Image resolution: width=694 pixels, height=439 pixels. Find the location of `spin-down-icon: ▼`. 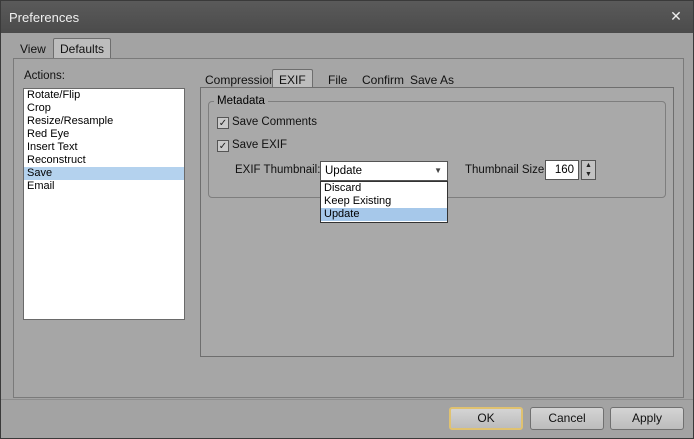

spin-down-icon: ▼ is located at coordinates (588, 174).